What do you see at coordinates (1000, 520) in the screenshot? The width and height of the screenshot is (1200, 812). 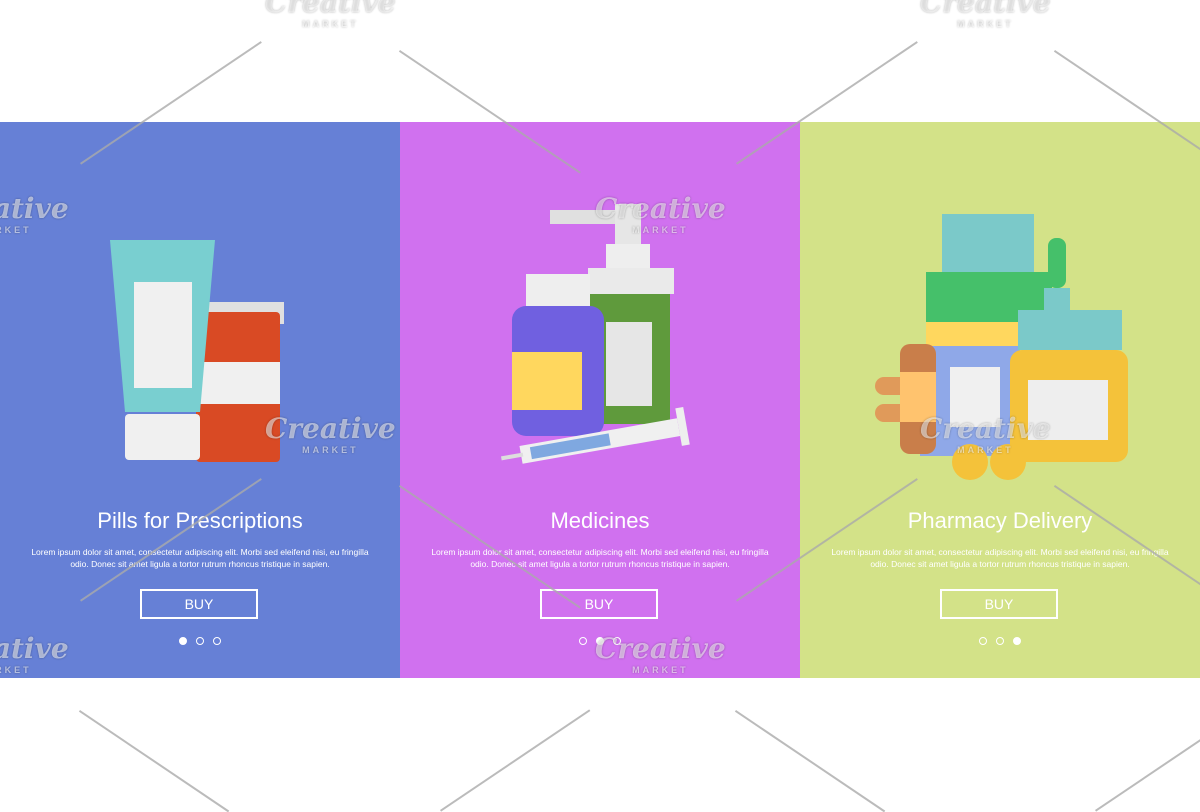 I see `card-title: Pharmacy Delivery` at bounding box center [1000, 520].